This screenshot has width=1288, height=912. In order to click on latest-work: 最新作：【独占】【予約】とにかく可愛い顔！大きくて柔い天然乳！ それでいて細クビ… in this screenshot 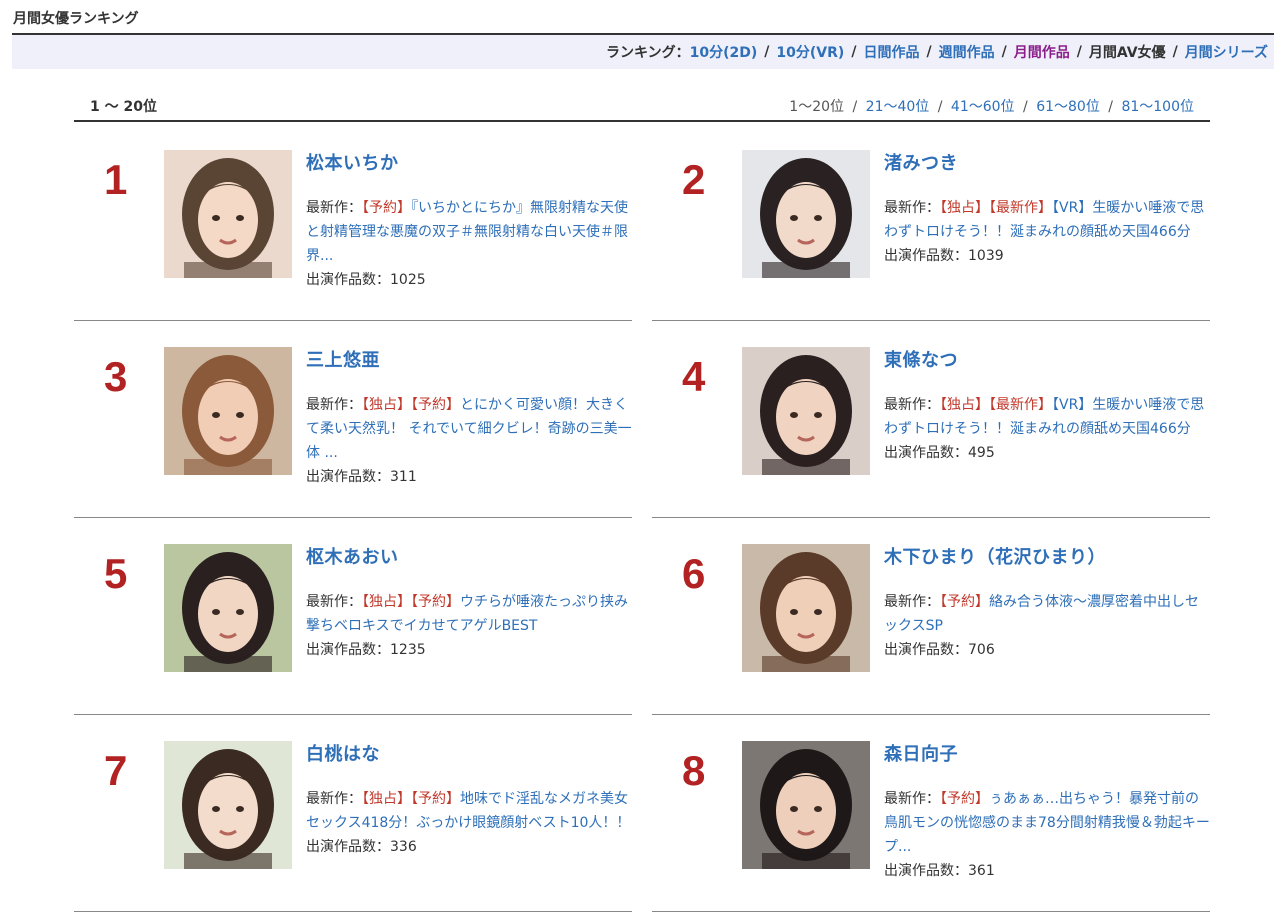, I will do `click(469, 429)`.